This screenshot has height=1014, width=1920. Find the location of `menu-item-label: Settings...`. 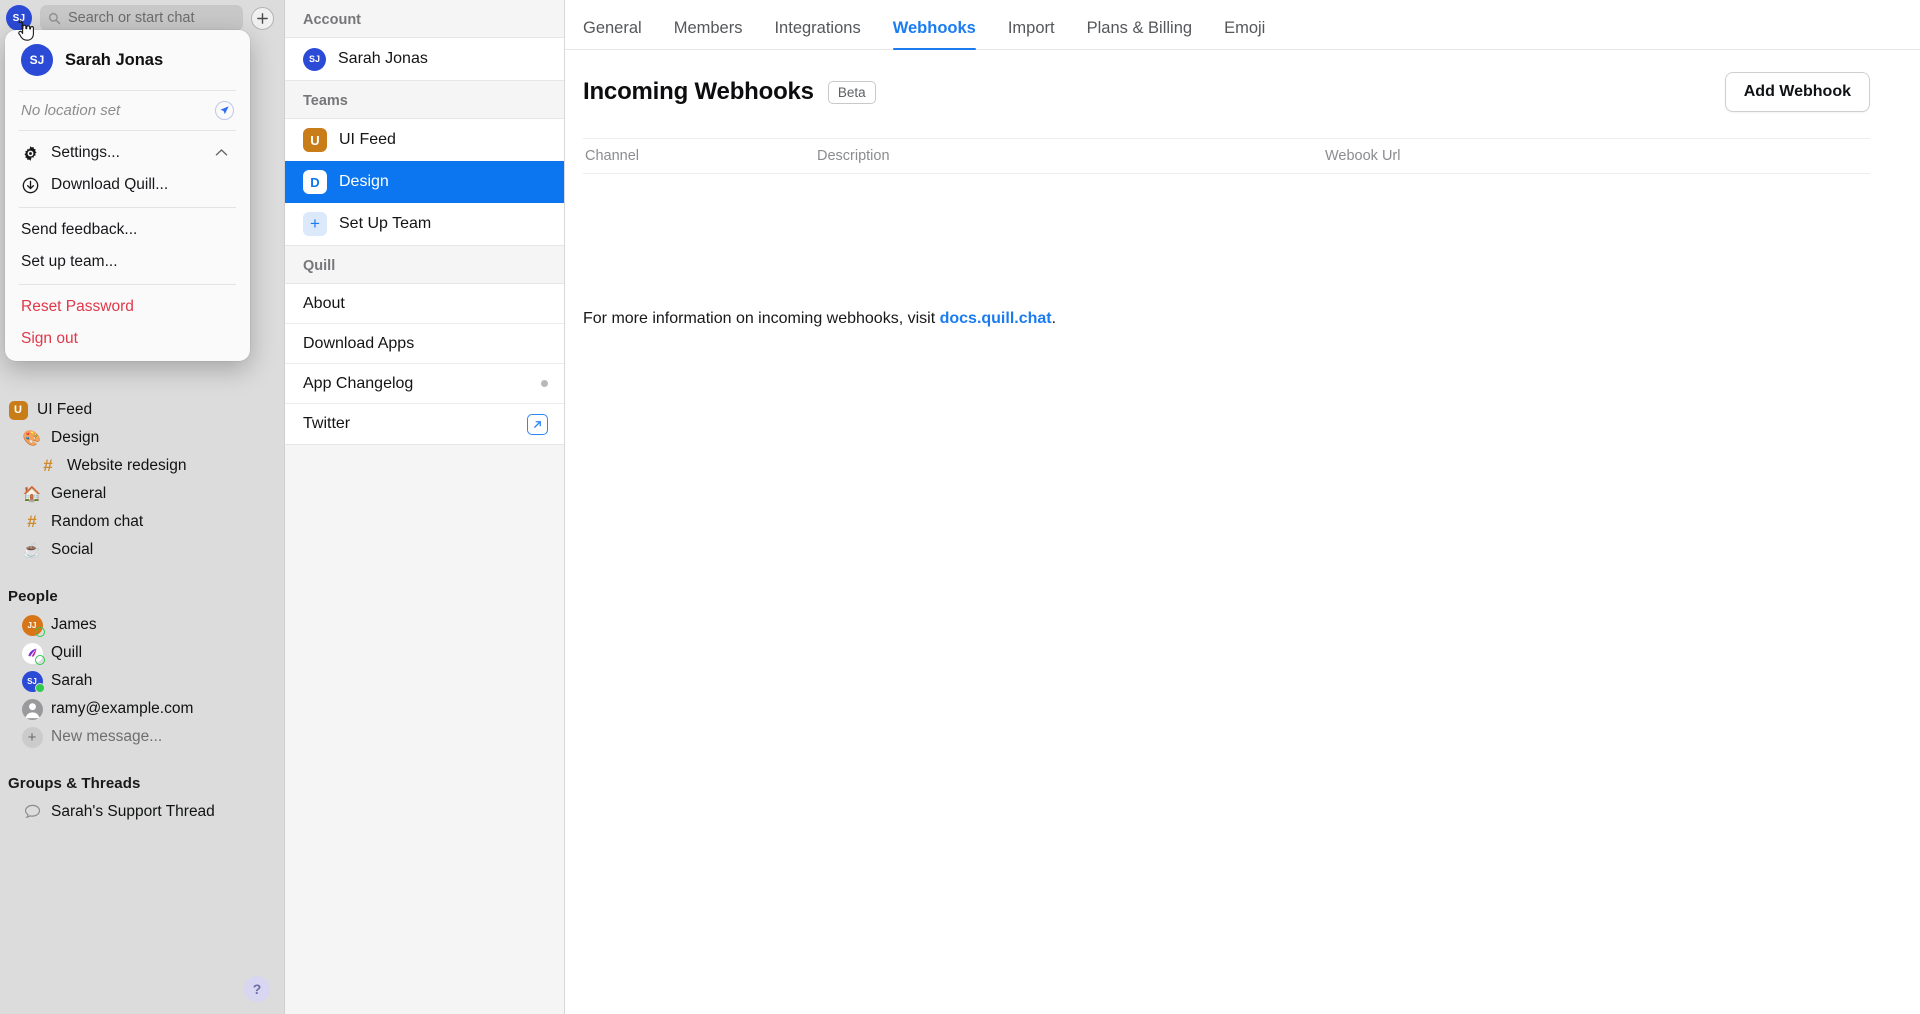

menu-item-label: Settings... is located at coordinates (85, 152).